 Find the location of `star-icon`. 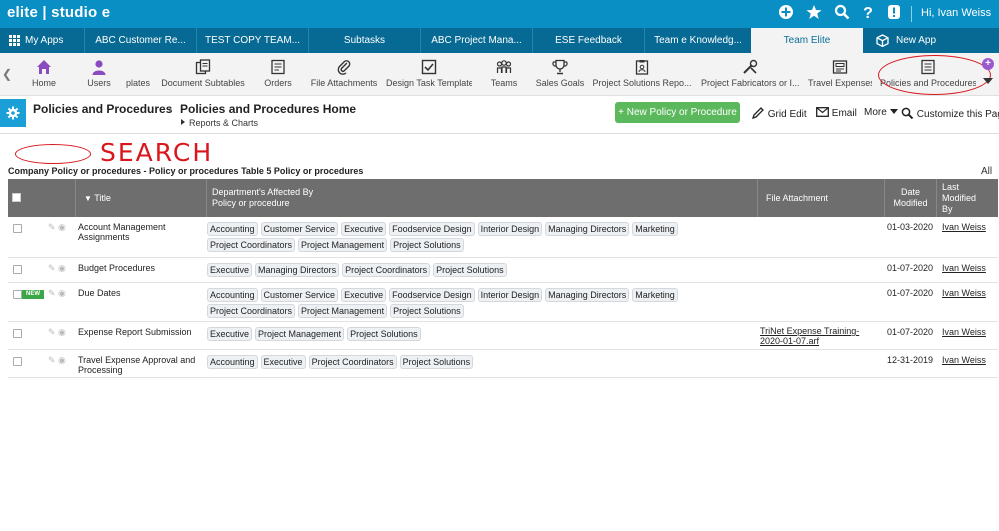

star-icon is located at coordinates (814, 14).